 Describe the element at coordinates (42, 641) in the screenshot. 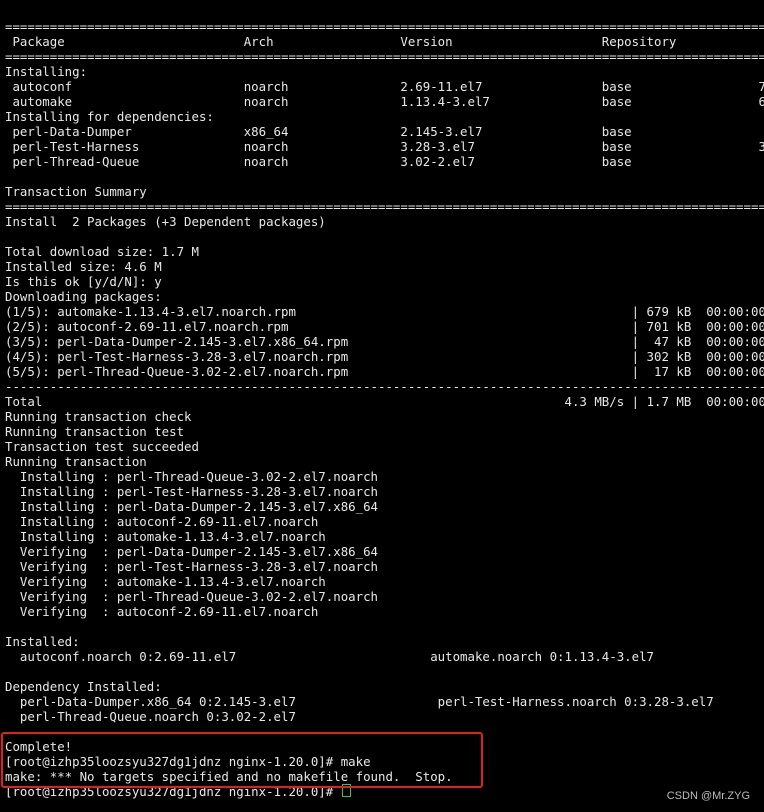

I see `terminal-line: Installed:` at that location.